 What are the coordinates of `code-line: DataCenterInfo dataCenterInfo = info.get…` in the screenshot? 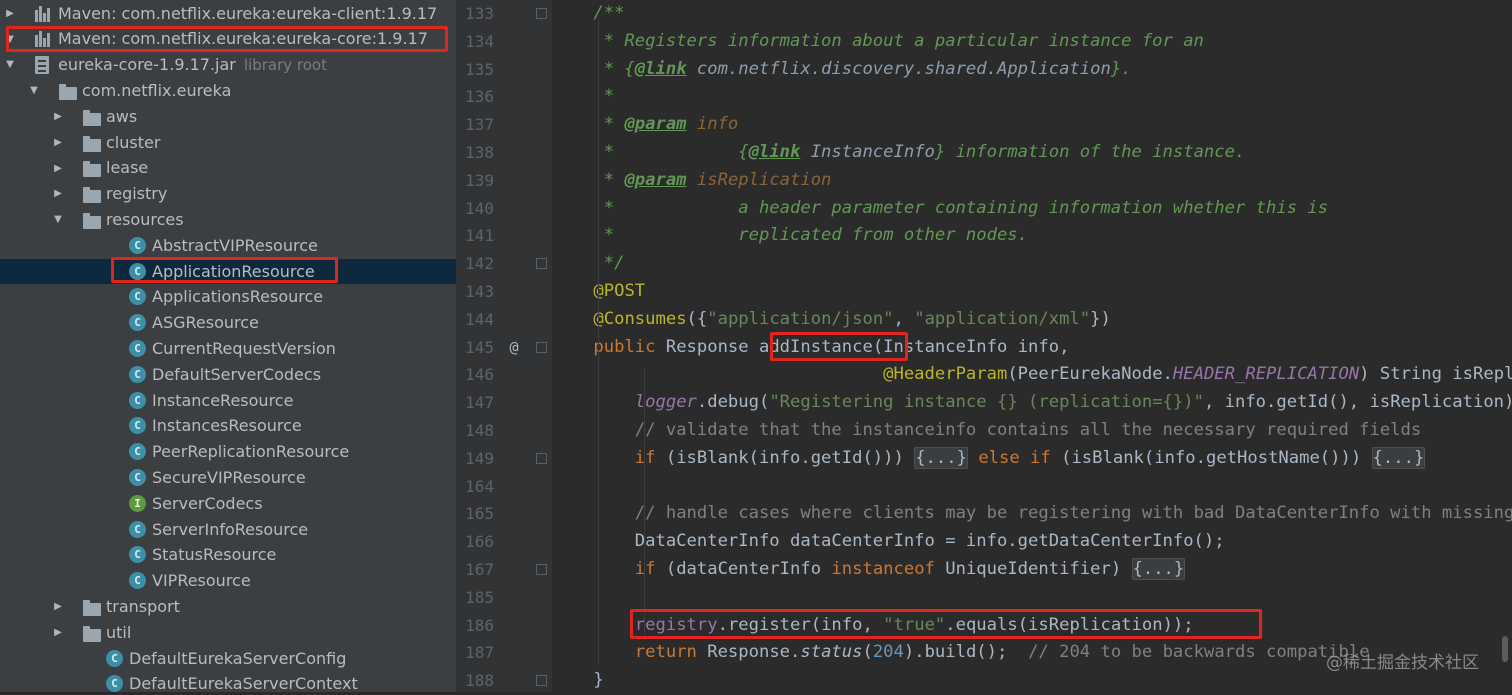 It's located at (1032, 542).